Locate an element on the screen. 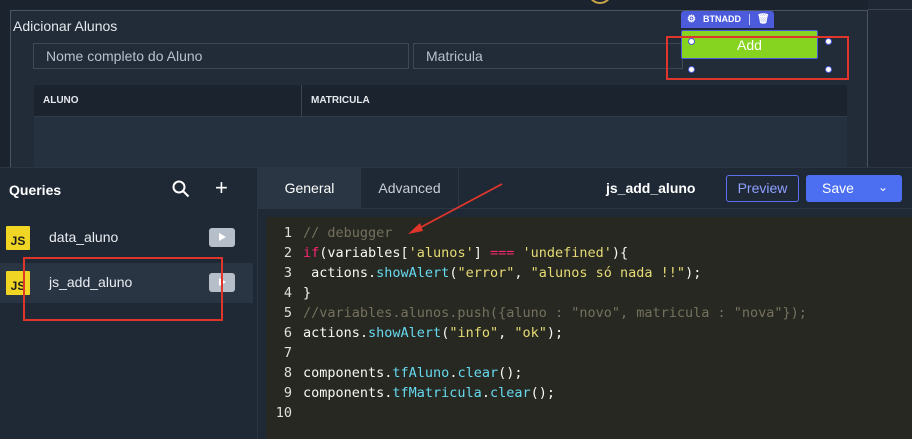 Image resolution: width=912 pixels, height=439 pixels. line-number: 8 is located at coordinates (287, 373).